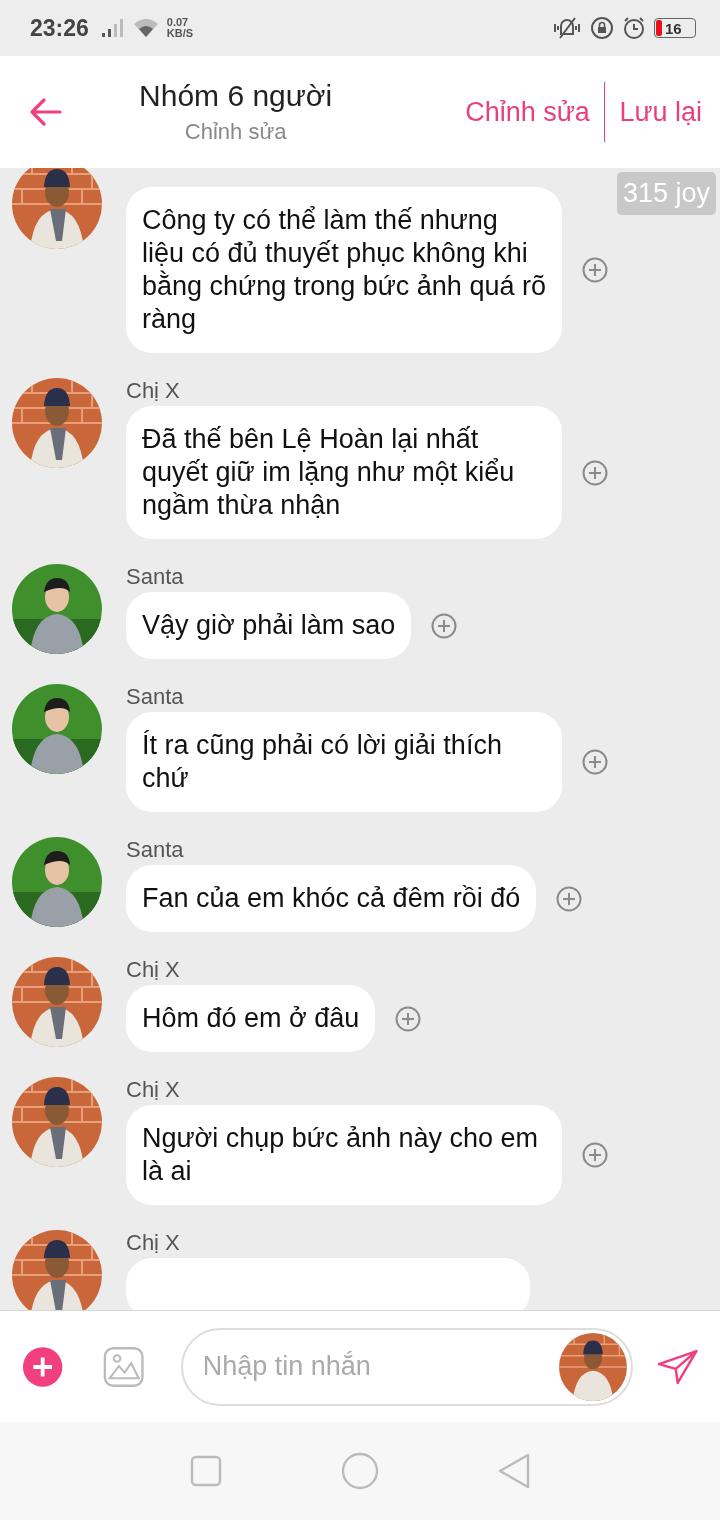 The height and width of the screenshot is (1520, 720). What do you see at coordinates (236, 96) in the screenshot?
I see `chat-title: Nhóm 6 người` at bounding box center [236, 96].